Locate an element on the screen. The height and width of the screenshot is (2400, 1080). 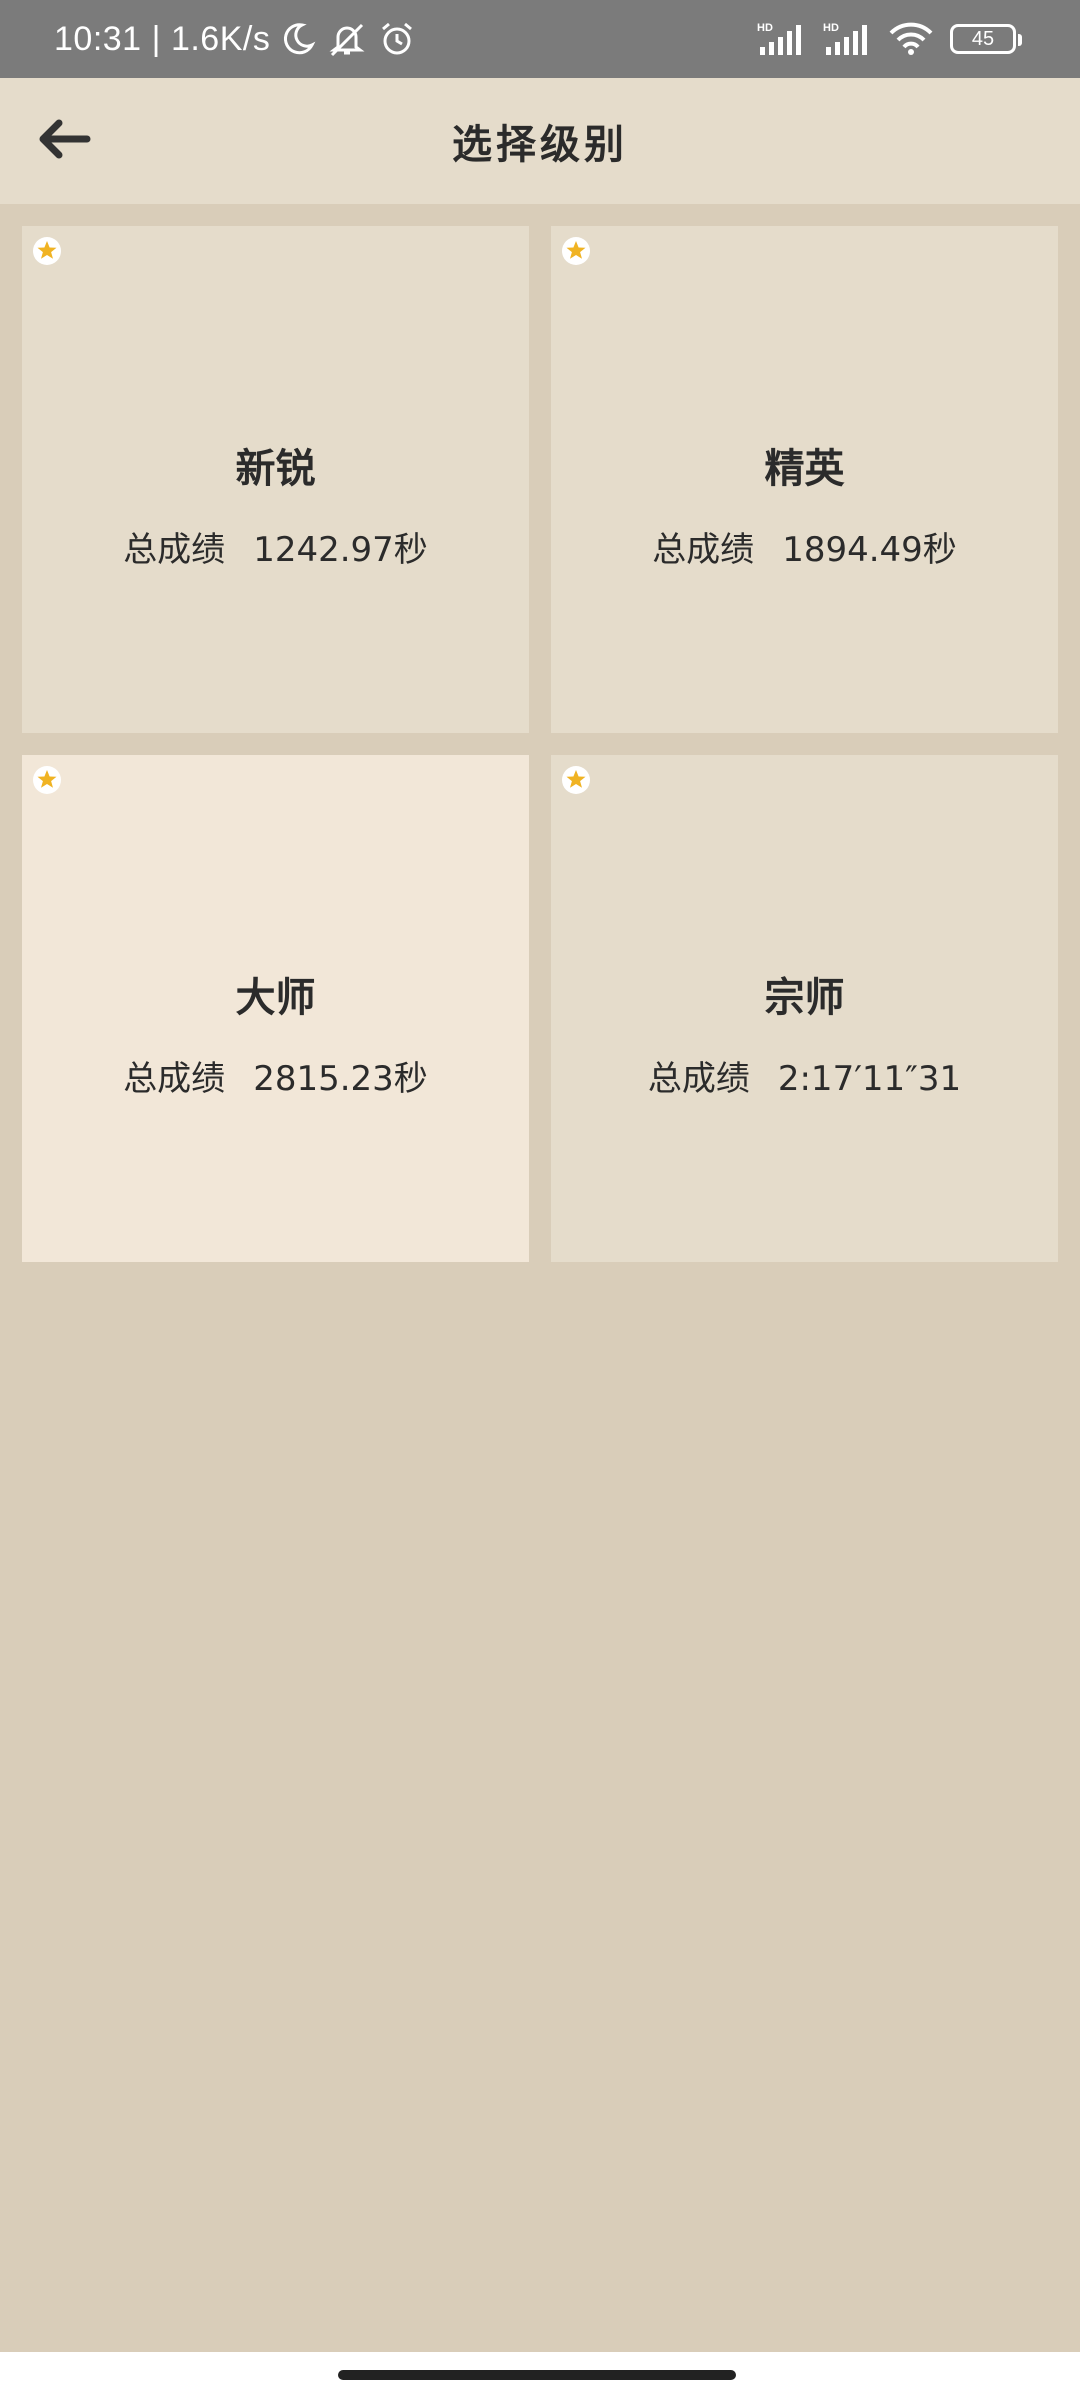
app-bar: 选择级别 is located at coordinates (540, 141).